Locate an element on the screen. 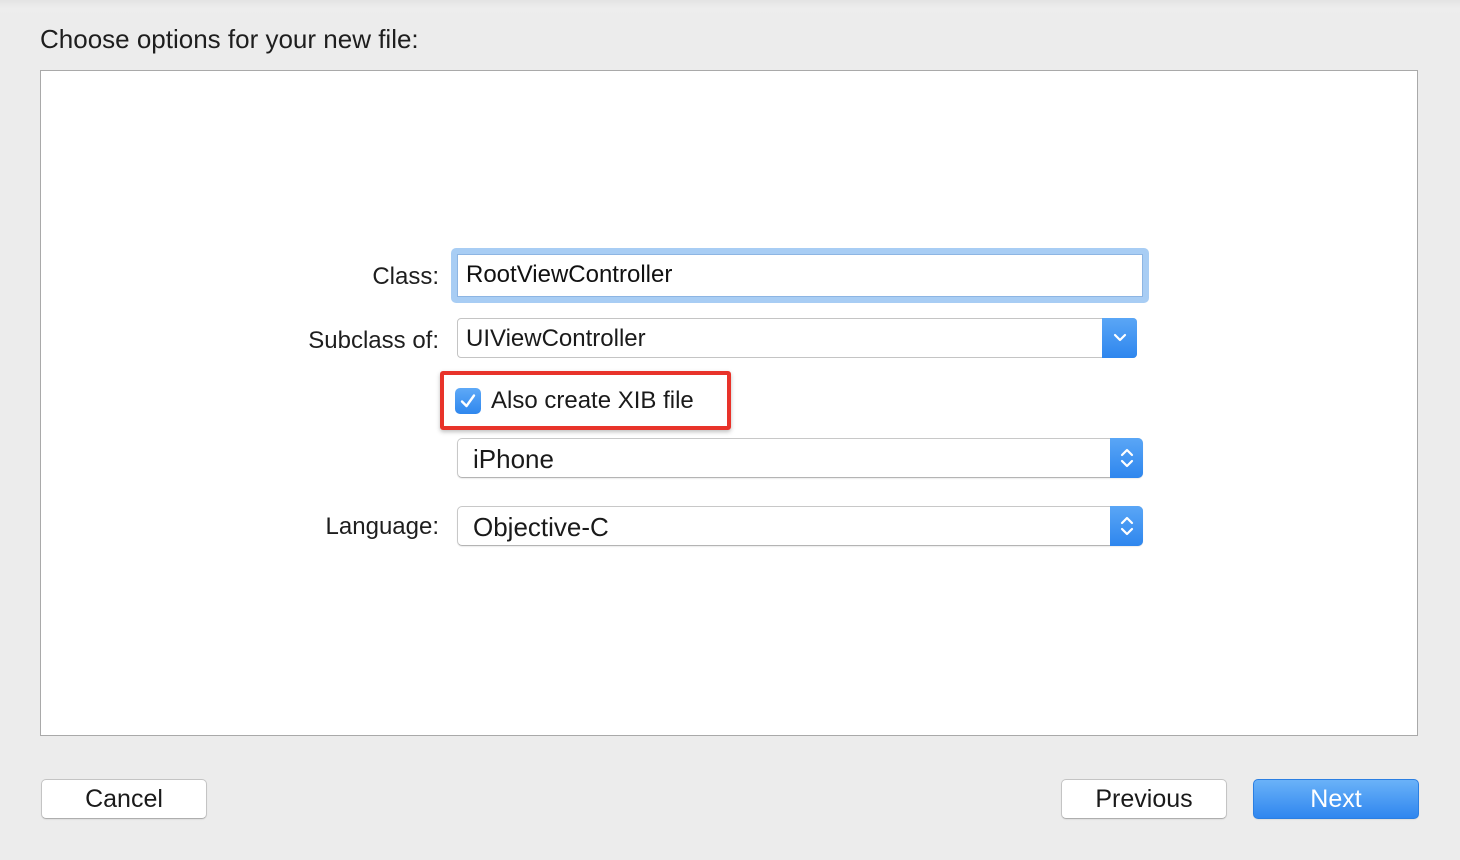  class-name-field: RootViewController is located at coordinates (800, 275).